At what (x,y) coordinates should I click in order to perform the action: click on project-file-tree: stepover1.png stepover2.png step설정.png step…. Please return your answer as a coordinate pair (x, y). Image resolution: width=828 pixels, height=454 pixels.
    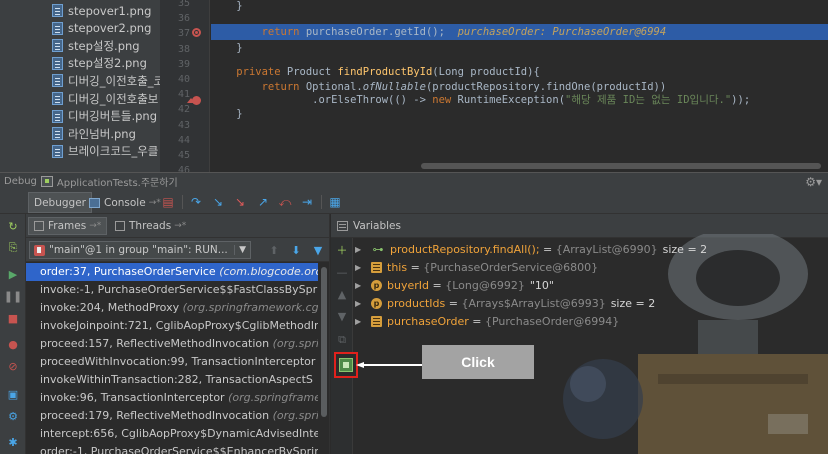
    Looking at the image, I should click on (80, 86).